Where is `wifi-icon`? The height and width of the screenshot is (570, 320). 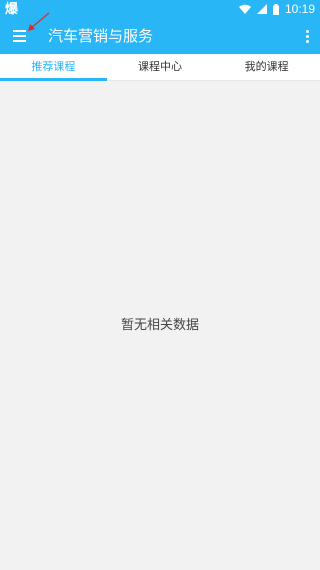 wifi-icon is located at coordinates (244, 9).